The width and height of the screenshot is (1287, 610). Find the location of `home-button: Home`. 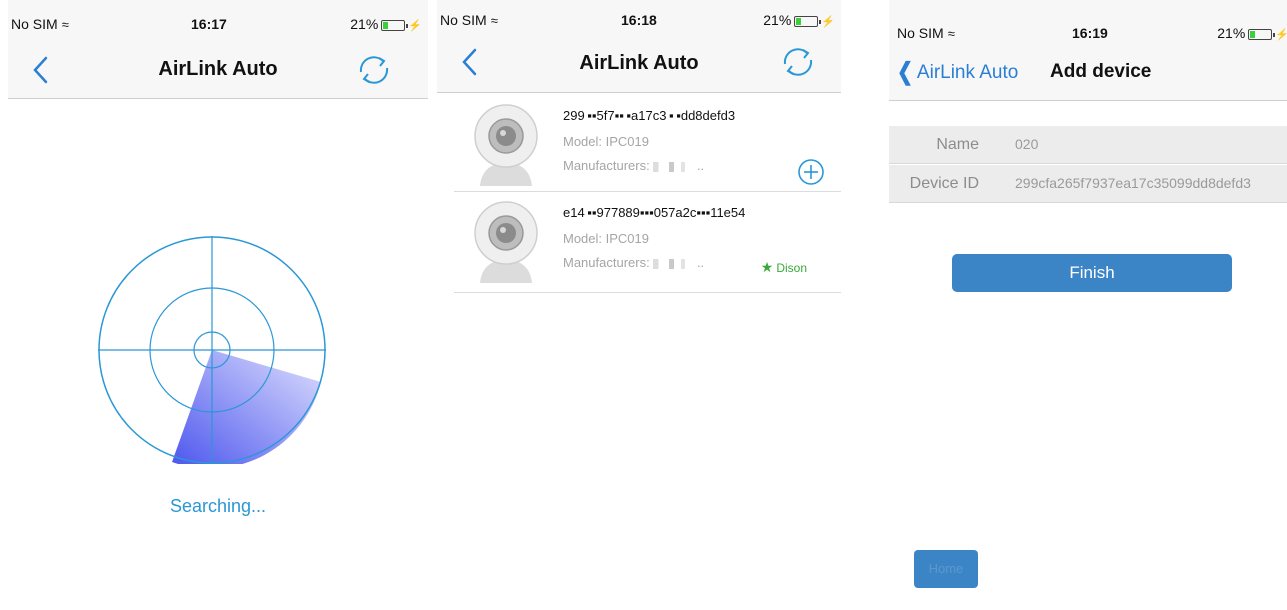

home-button: Home is located at coordinates (946, 569).